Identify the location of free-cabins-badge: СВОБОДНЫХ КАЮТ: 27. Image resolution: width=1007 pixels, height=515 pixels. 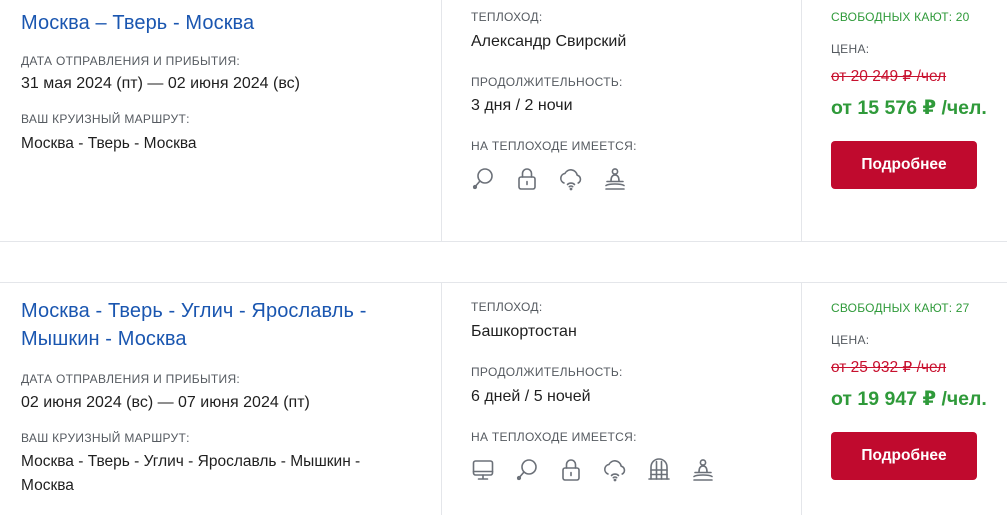
(900, 308).